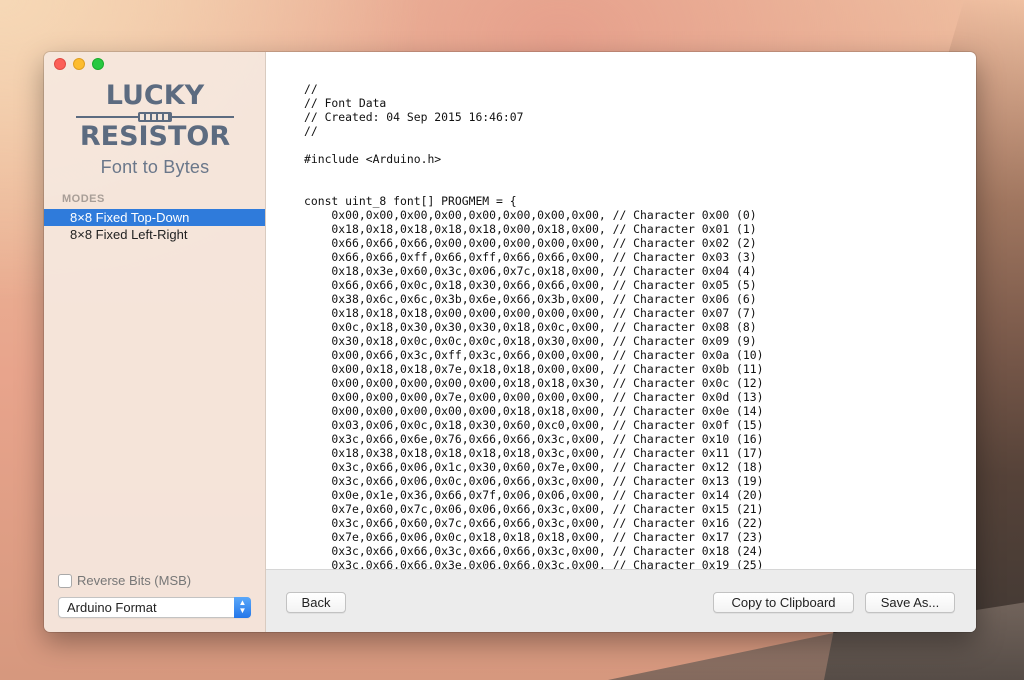  What do you see at coordinates (154, 234) in the screenshot?
I see `mode-item-left-right: 8×8 Fixed Left-Right` at bounding box center [154, 234].